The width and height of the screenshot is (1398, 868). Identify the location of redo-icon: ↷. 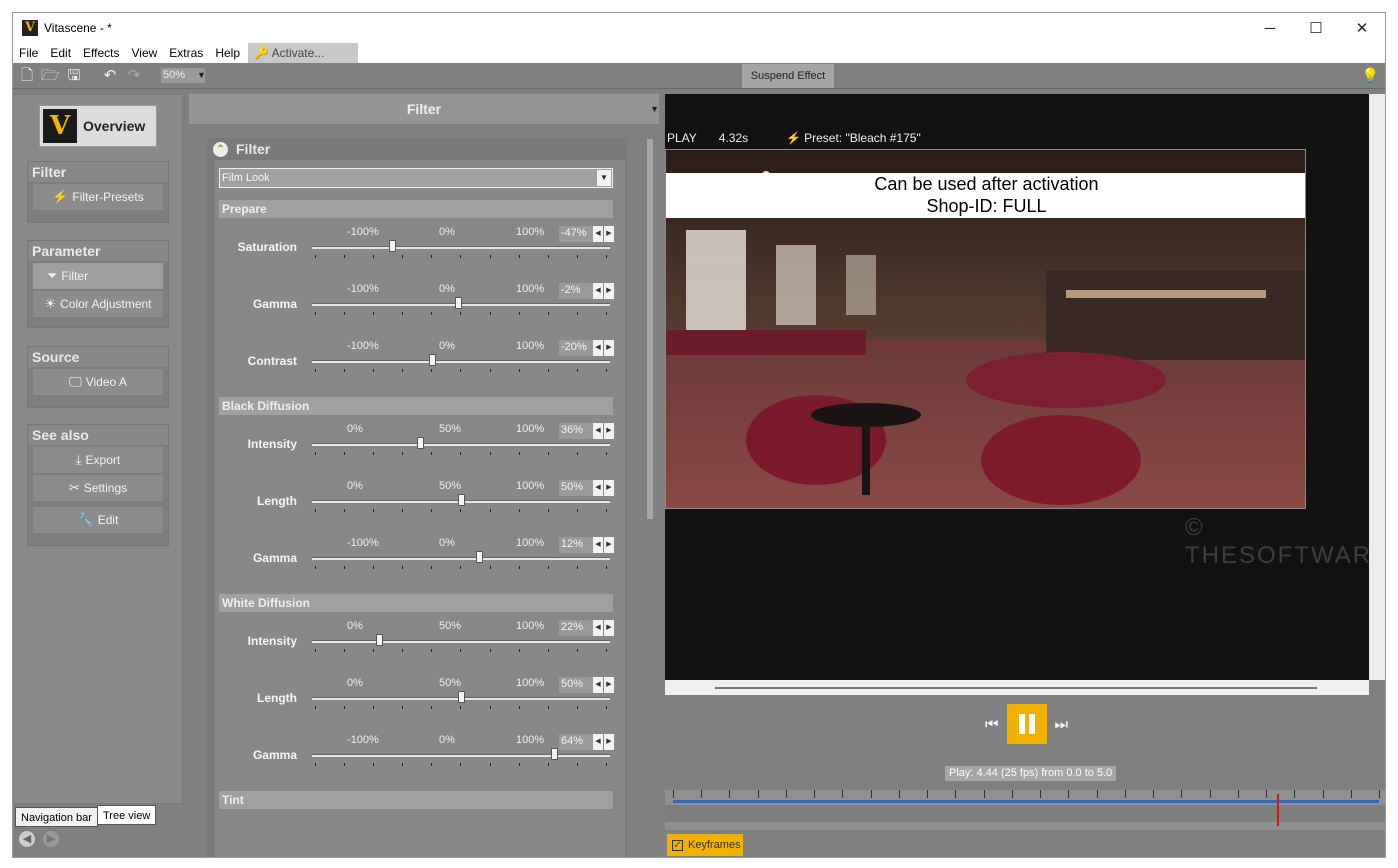
(134, 76).